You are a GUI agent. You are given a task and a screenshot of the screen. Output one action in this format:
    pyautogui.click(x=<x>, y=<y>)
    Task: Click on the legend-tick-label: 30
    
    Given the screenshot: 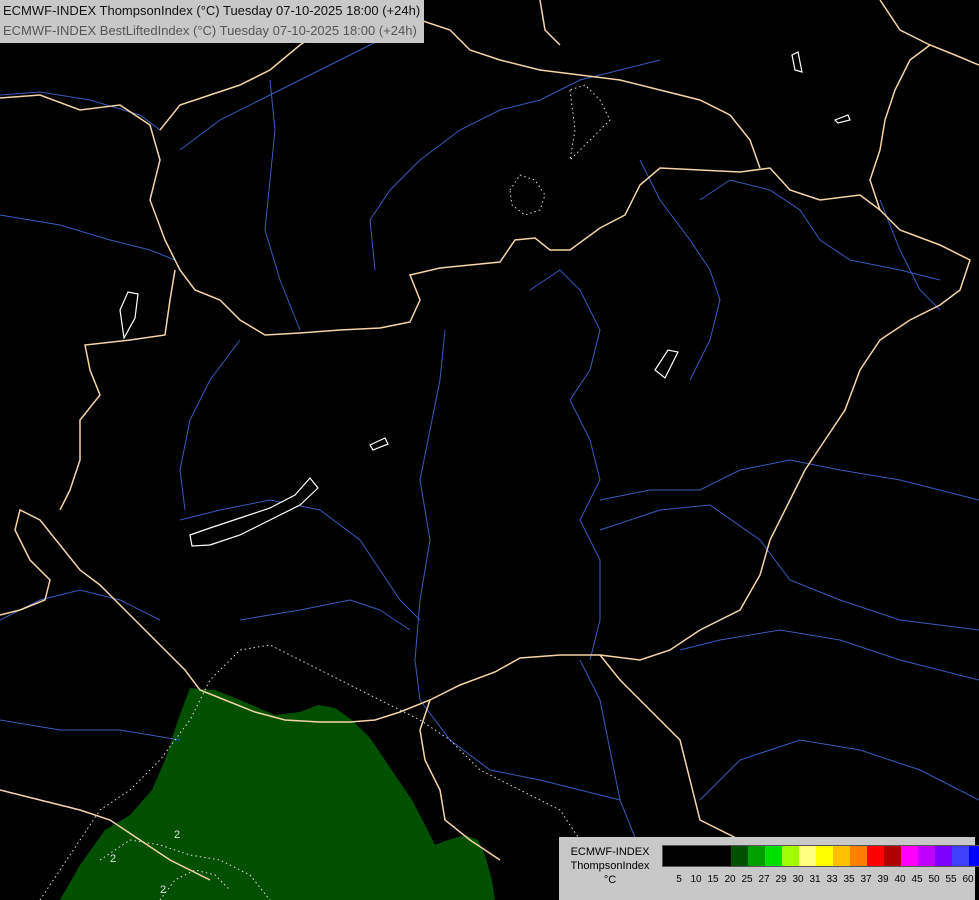 What is the action you would take?
    pyautogui.click(x=798, y=879)
    